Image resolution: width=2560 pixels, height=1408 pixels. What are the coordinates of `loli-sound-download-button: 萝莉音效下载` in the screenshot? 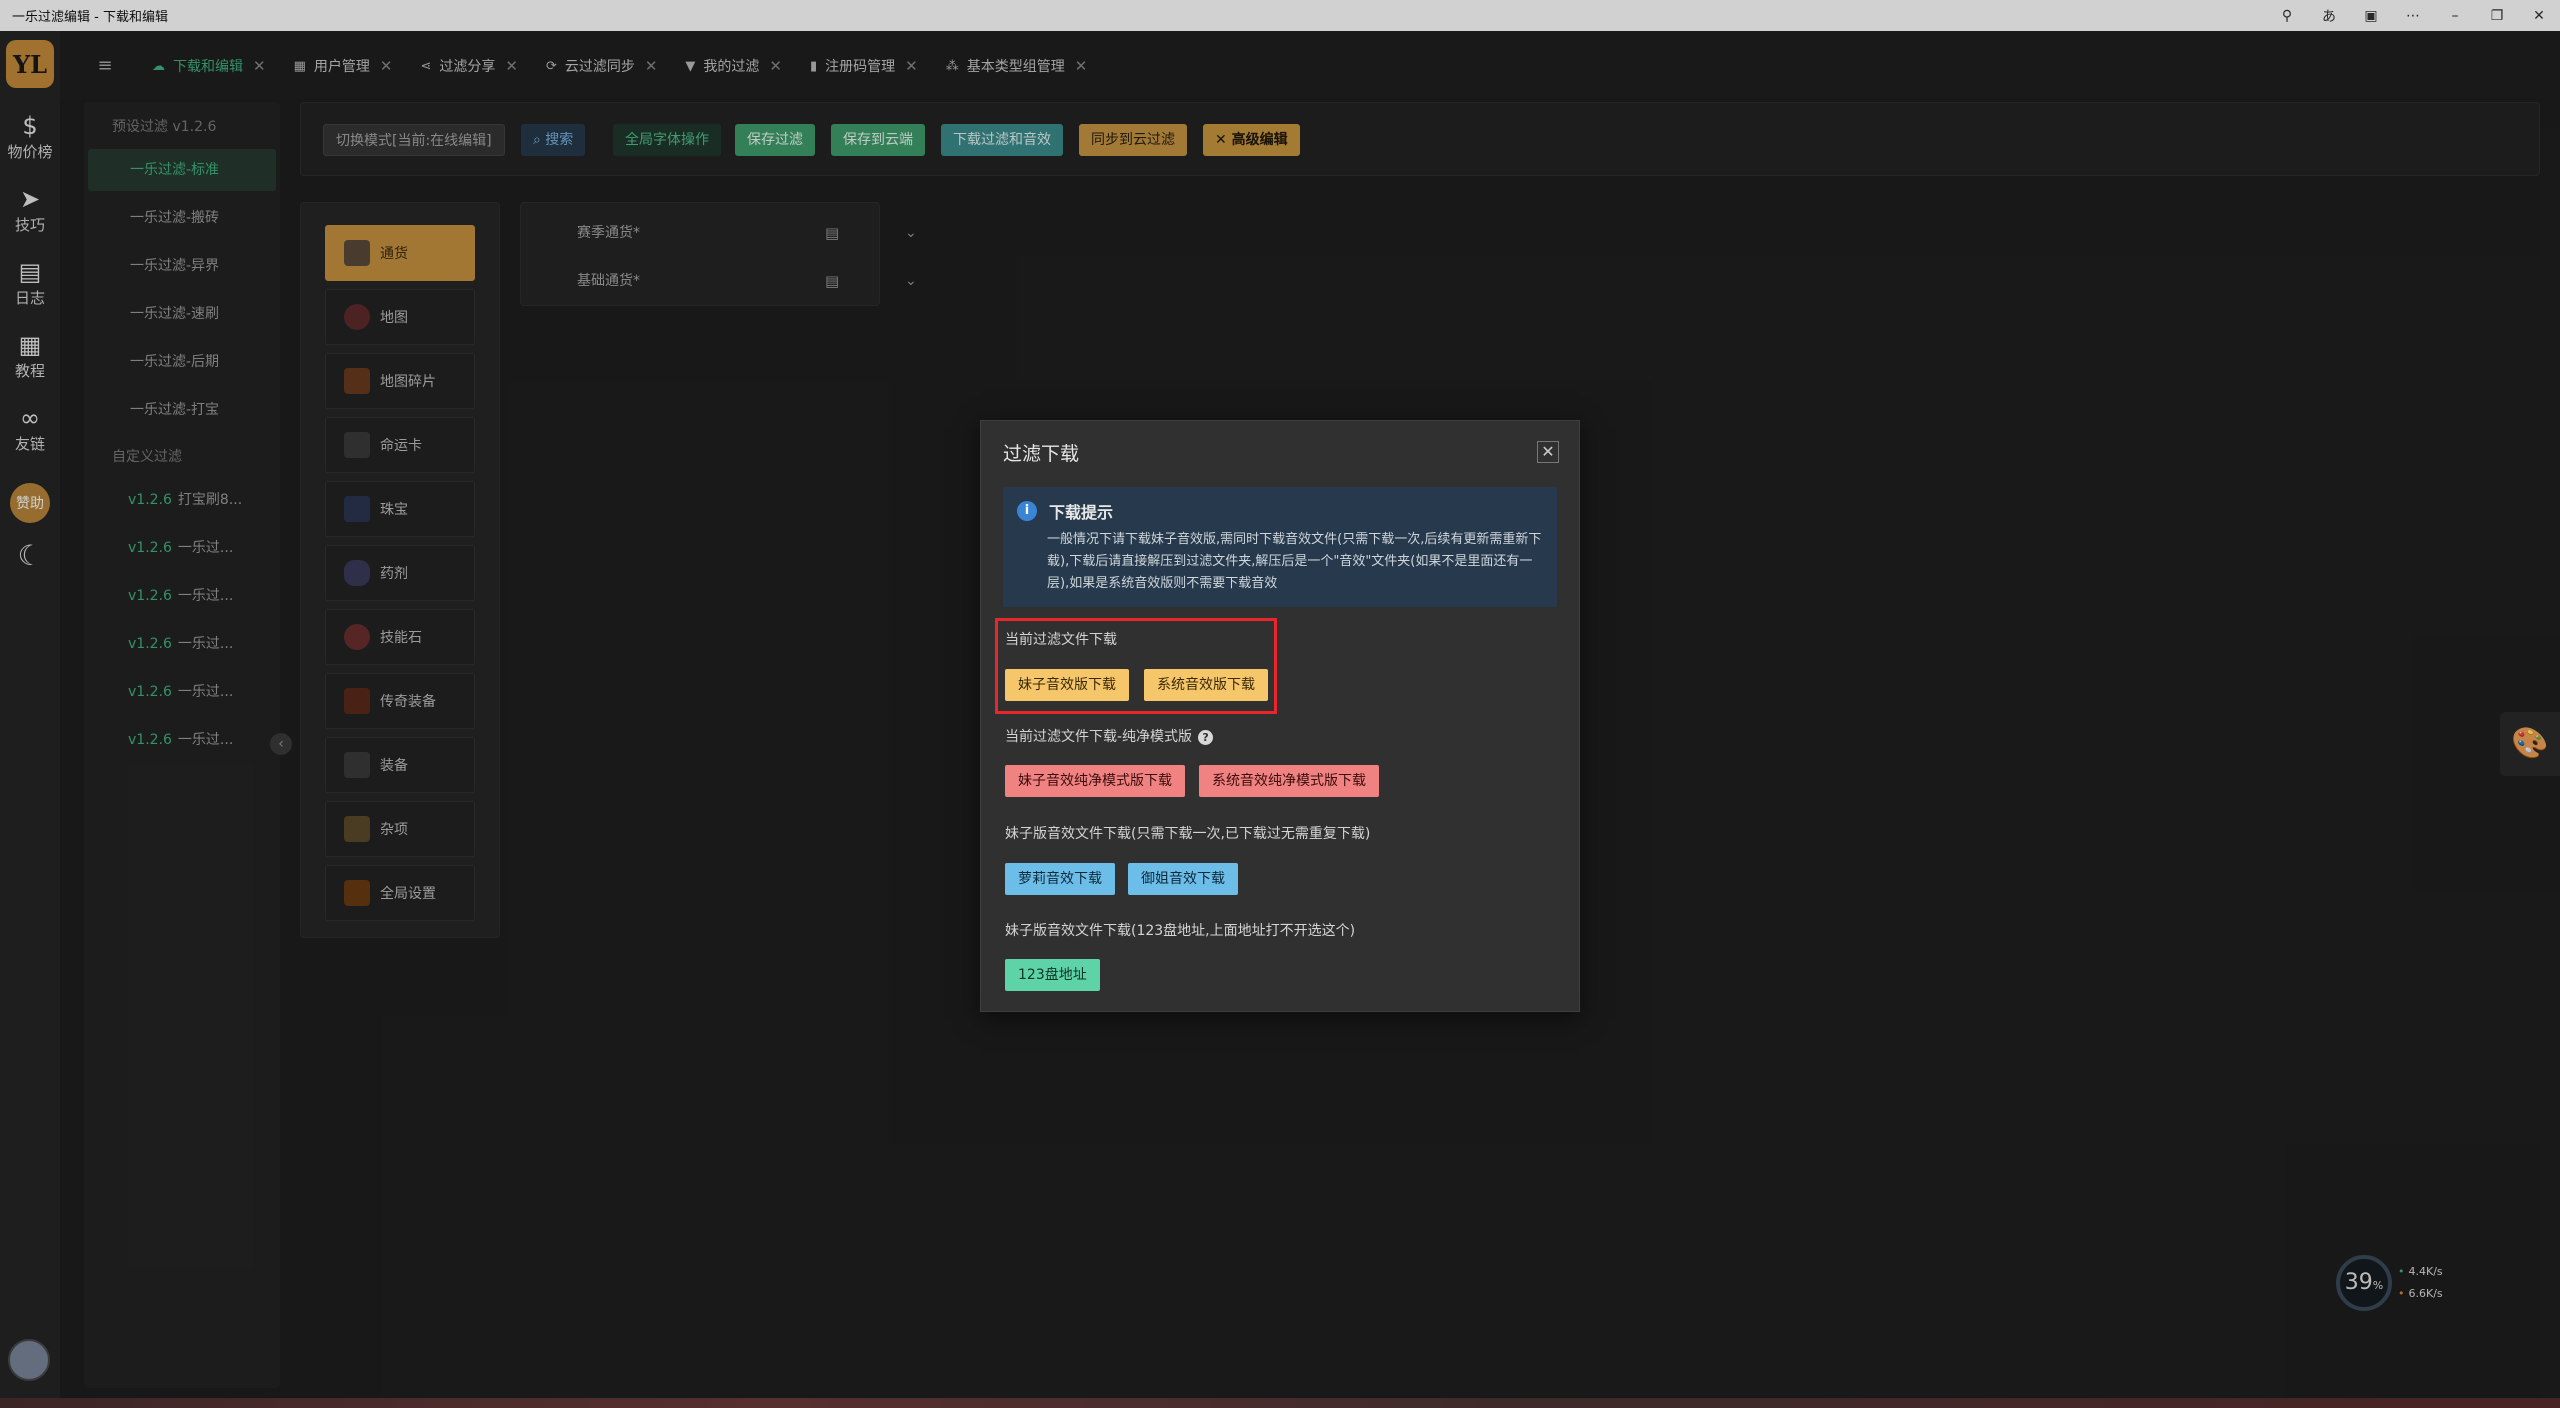 It's located at (1060, 879).